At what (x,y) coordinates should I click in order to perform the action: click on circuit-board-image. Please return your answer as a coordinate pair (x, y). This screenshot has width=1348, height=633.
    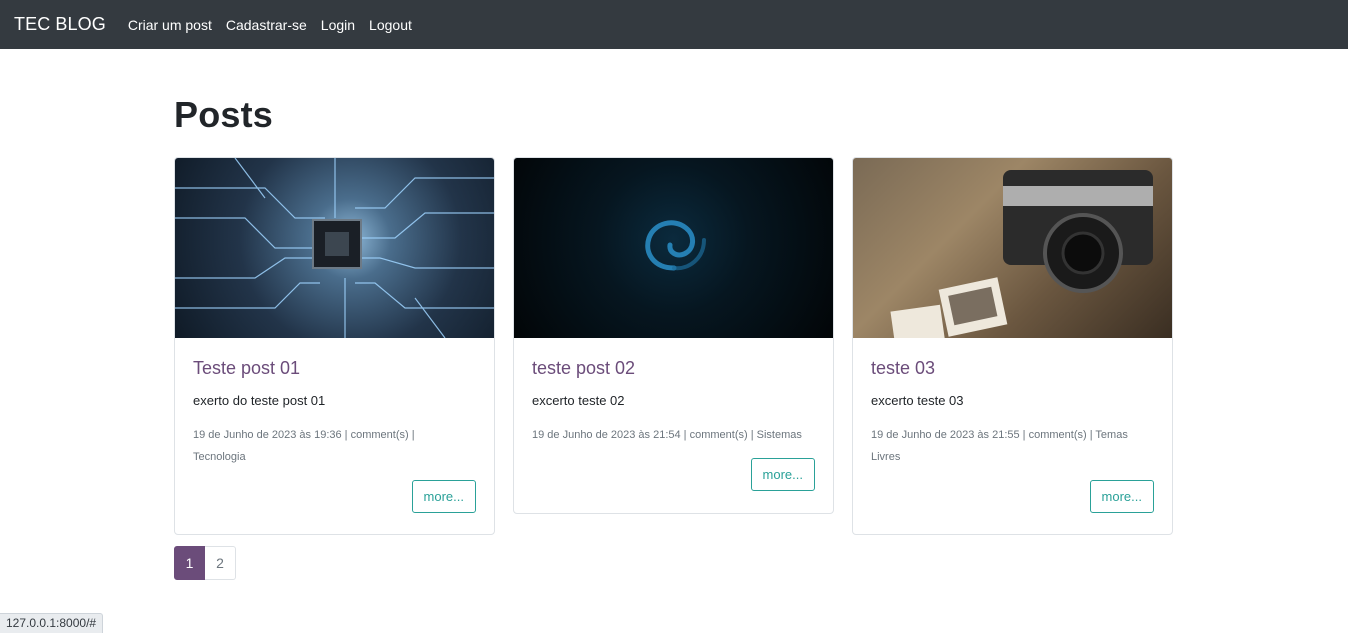
    Looking at the image, I should click on (334, 248).